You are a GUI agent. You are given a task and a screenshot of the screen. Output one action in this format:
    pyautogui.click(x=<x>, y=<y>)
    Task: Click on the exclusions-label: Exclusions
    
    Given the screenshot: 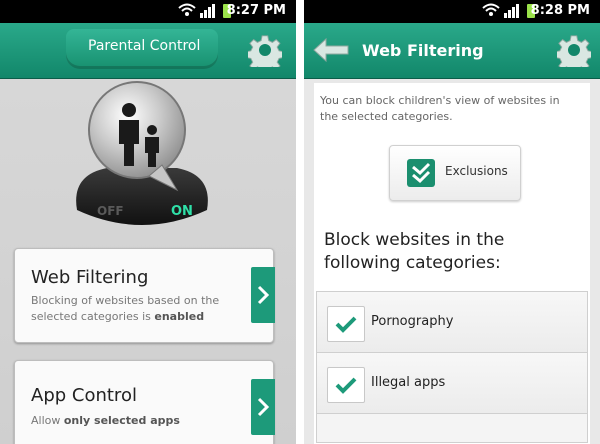 What is the action you would take?
    pyautogui.click(x=476, y=171)
    